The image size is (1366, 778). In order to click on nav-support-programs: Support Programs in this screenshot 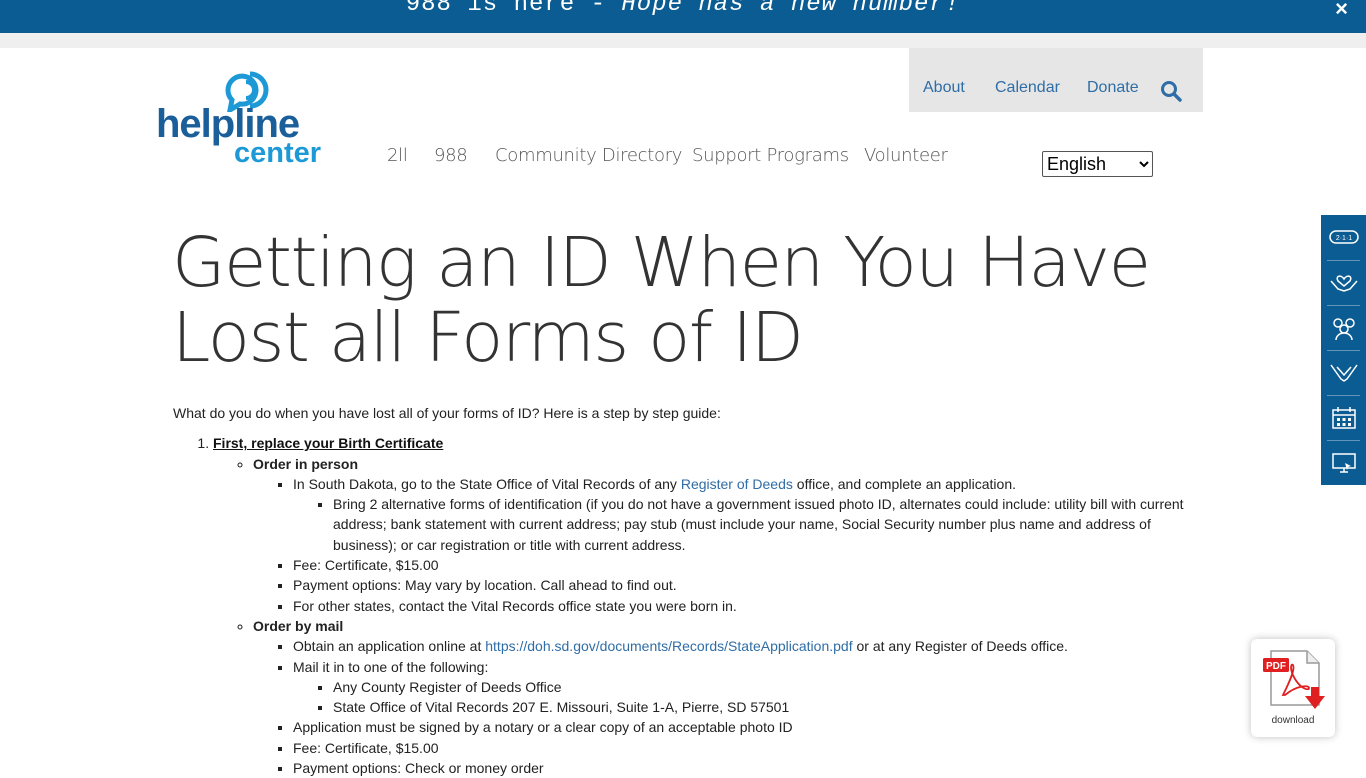, I will do `click(770, 155)`.